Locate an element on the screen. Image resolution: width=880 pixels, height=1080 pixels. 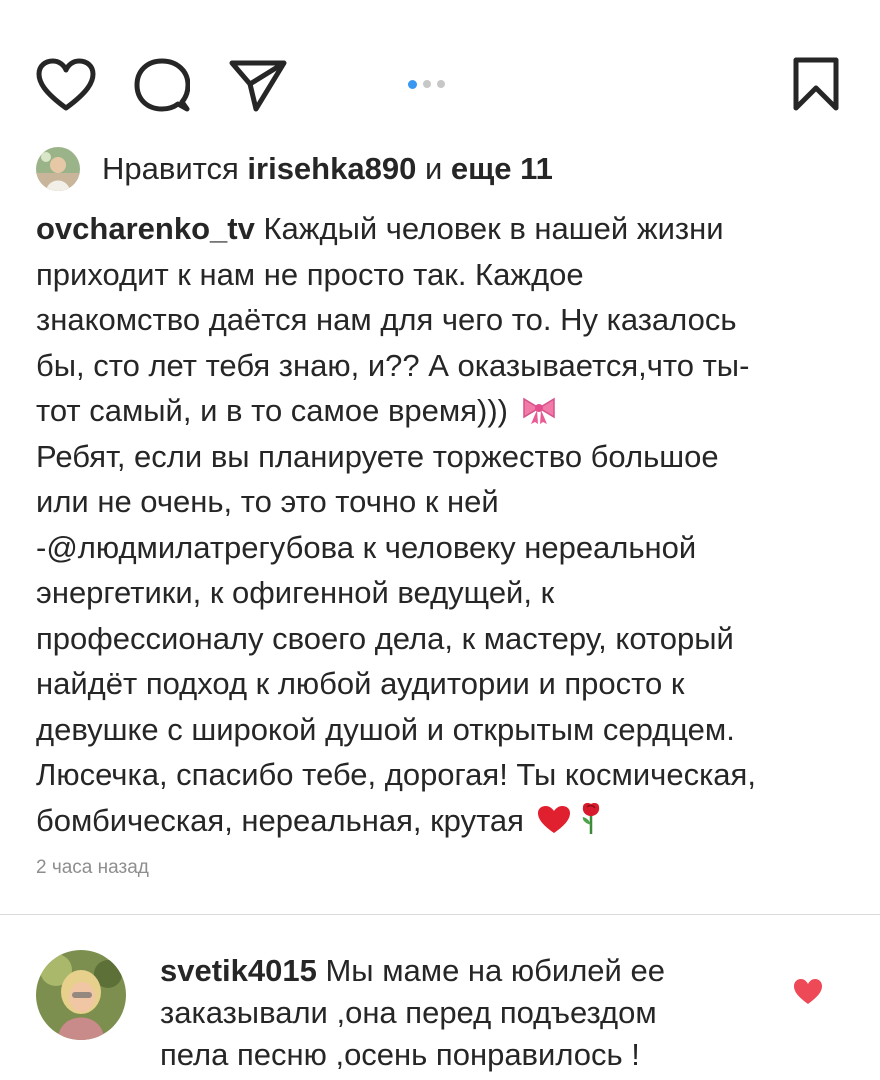
liker-avatar-image is located at coordinates (58, 169).